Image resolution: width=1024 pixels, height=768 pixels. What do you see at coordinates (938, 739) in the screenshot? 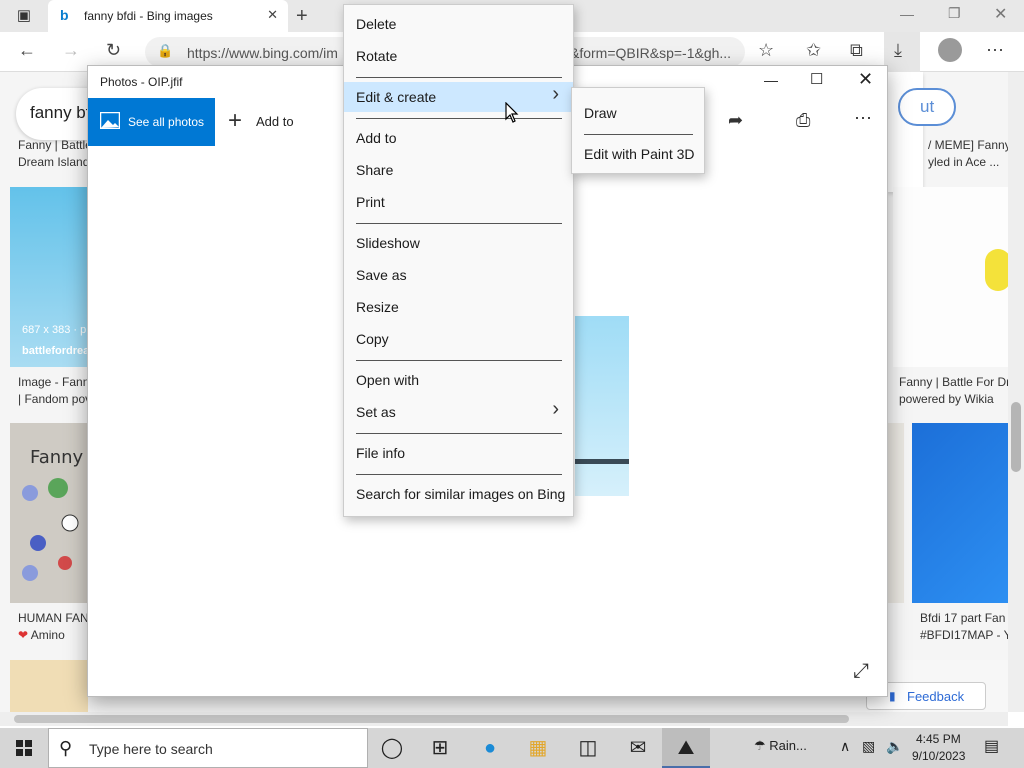
I see `clock-time: 4:45 PM` at bounding box center [938, 739].